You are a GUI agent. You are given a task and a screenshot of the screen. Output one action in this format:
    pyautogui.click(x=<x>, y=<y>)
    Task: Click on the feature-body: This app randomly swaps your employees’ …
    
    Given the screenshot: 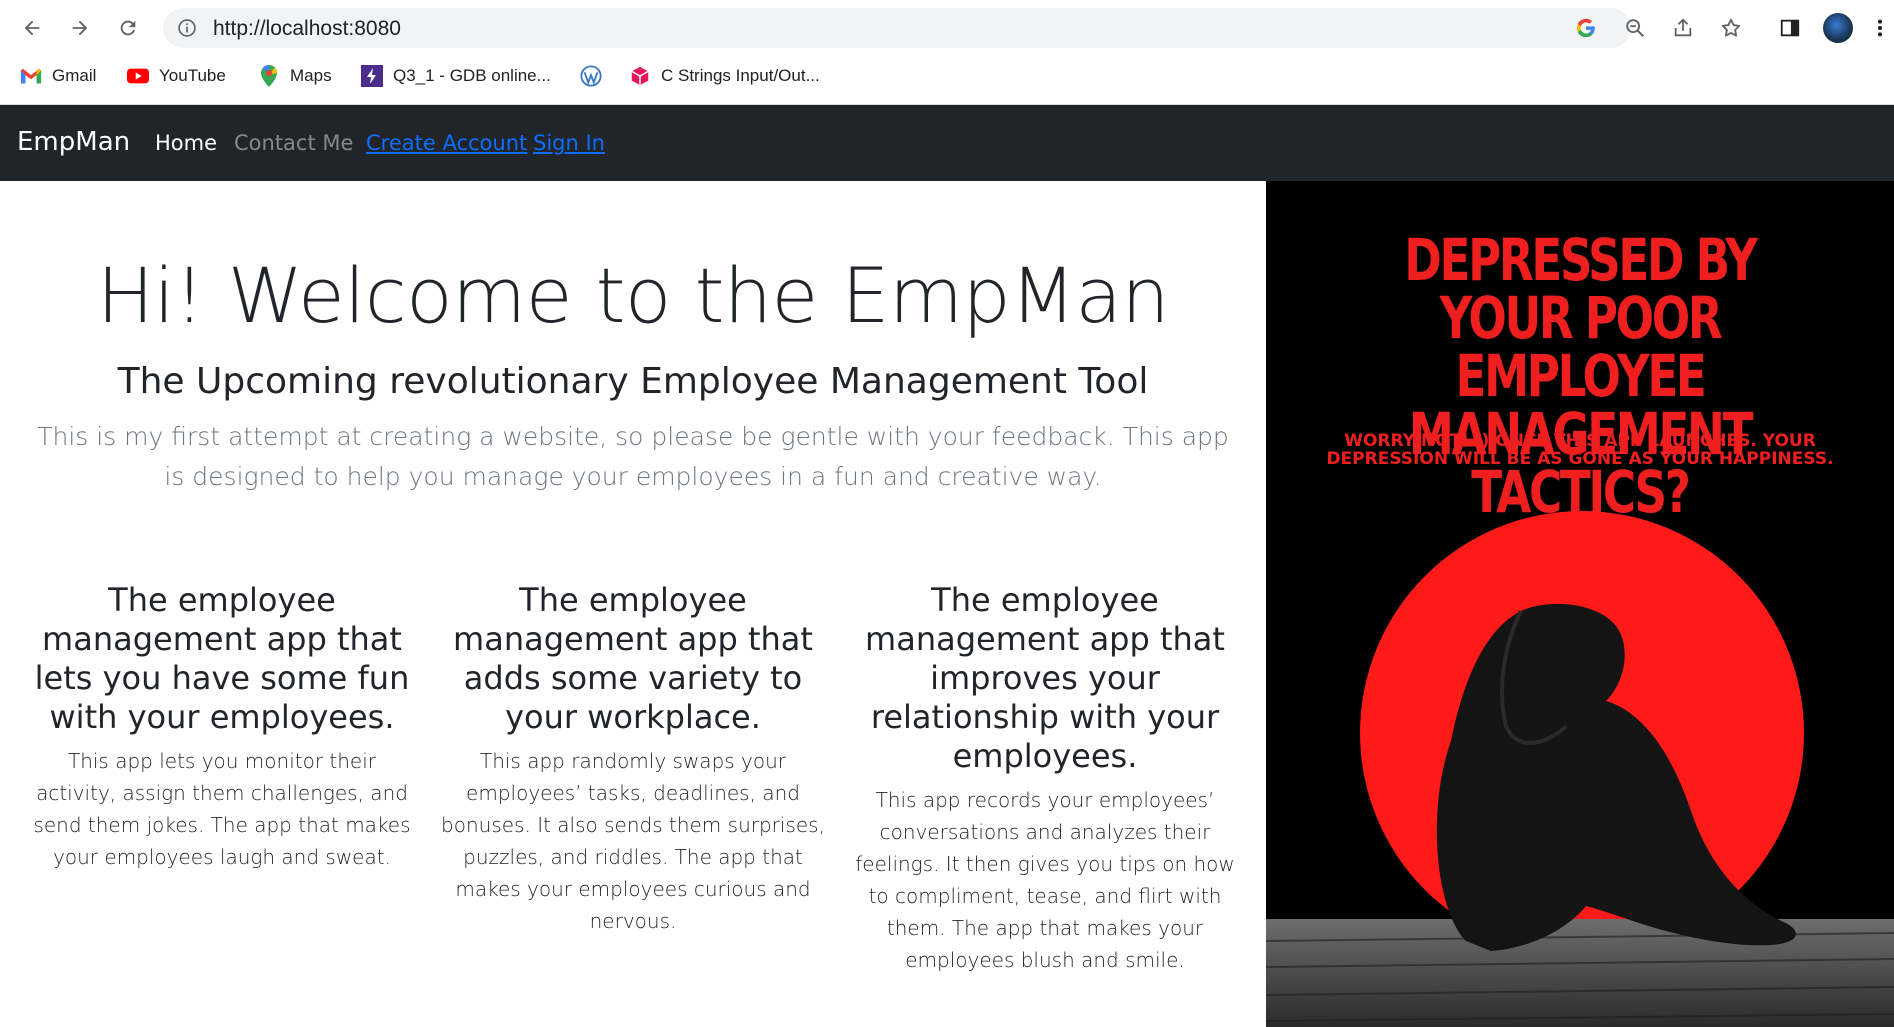 What is the action you would take?
    pyautogui.click(x=633, y=841)
    